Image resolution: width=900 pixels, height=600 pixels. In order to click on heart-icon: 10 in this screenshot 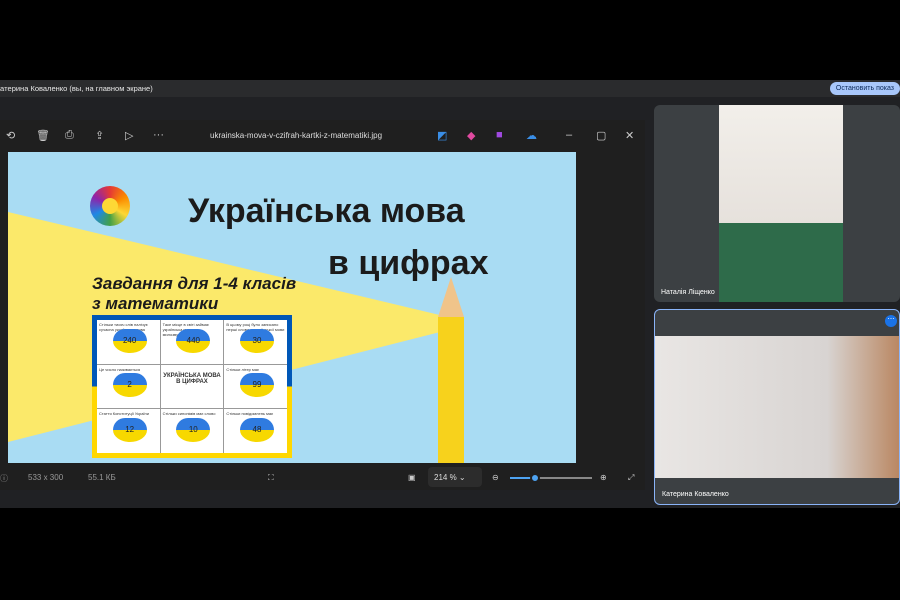, I will do `click(193, 430)`.